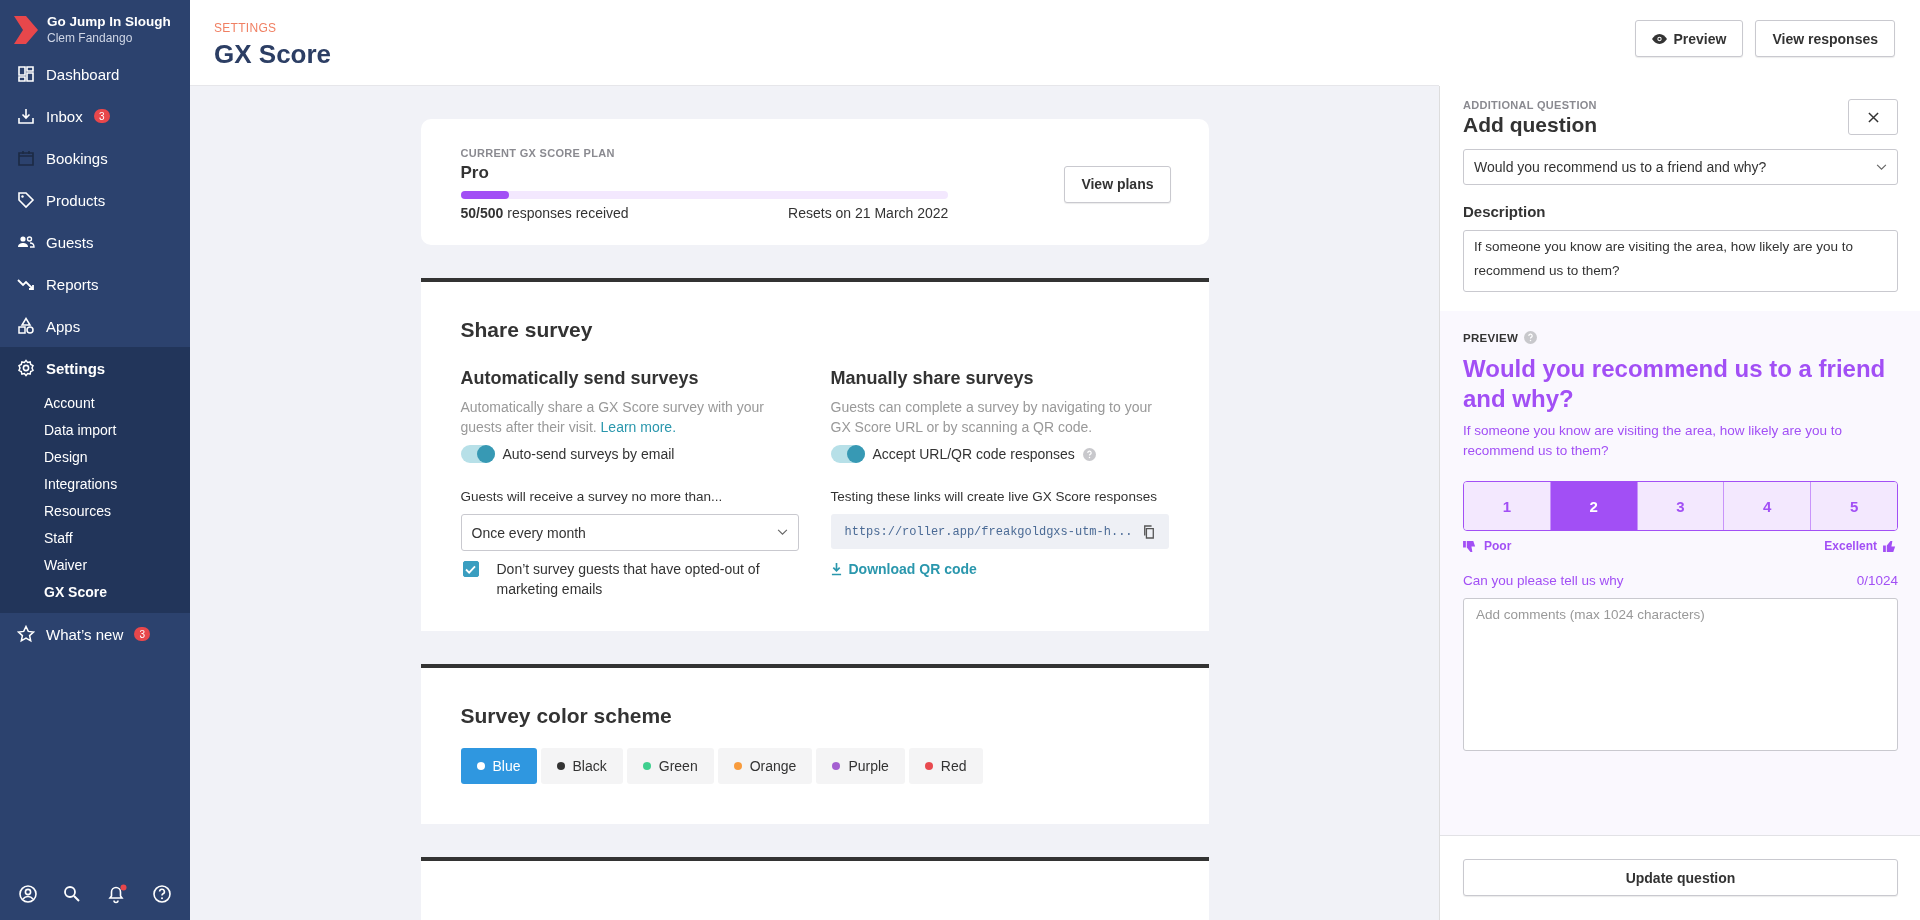  Describe the element at coordinates (1877, 580) in the screenshot. I see `character-counter: 0/1024` at that location.